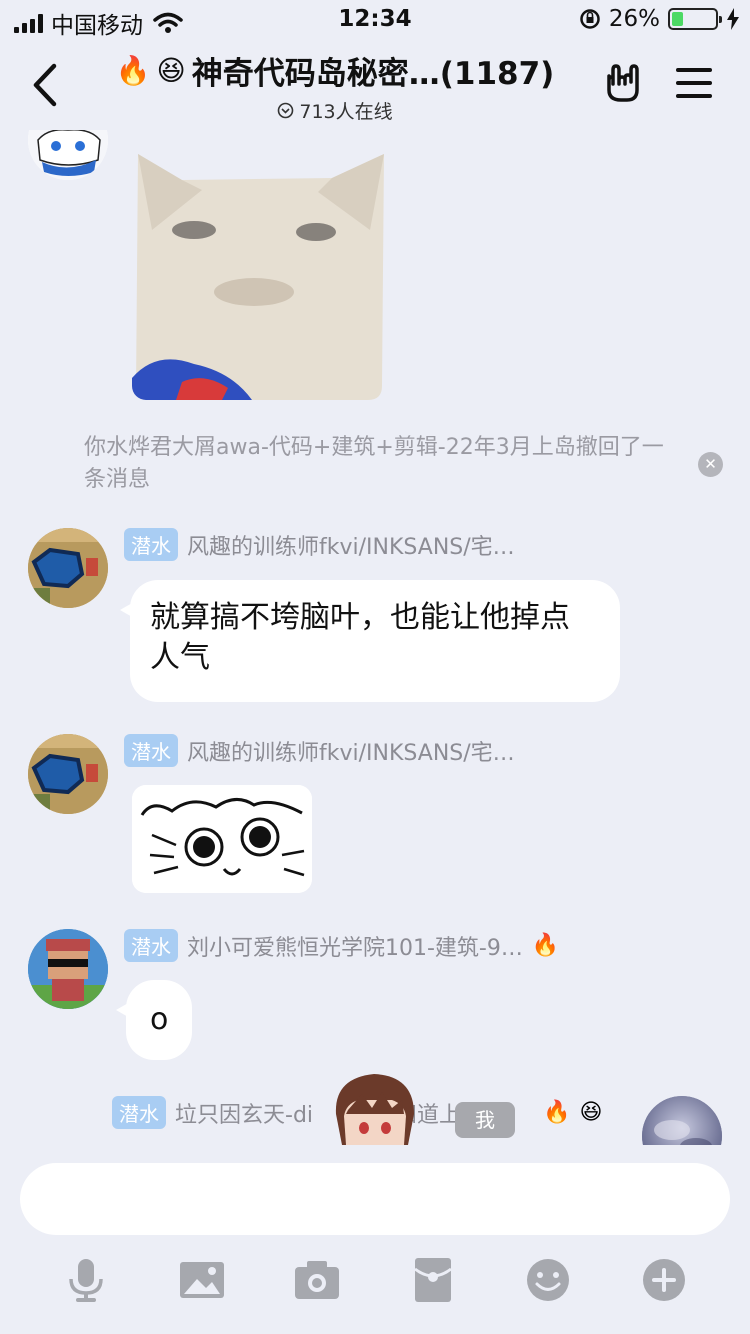  Describe the element at coordinates (485, 1120) in the screenshot. I see `me-label: 我` at that location.